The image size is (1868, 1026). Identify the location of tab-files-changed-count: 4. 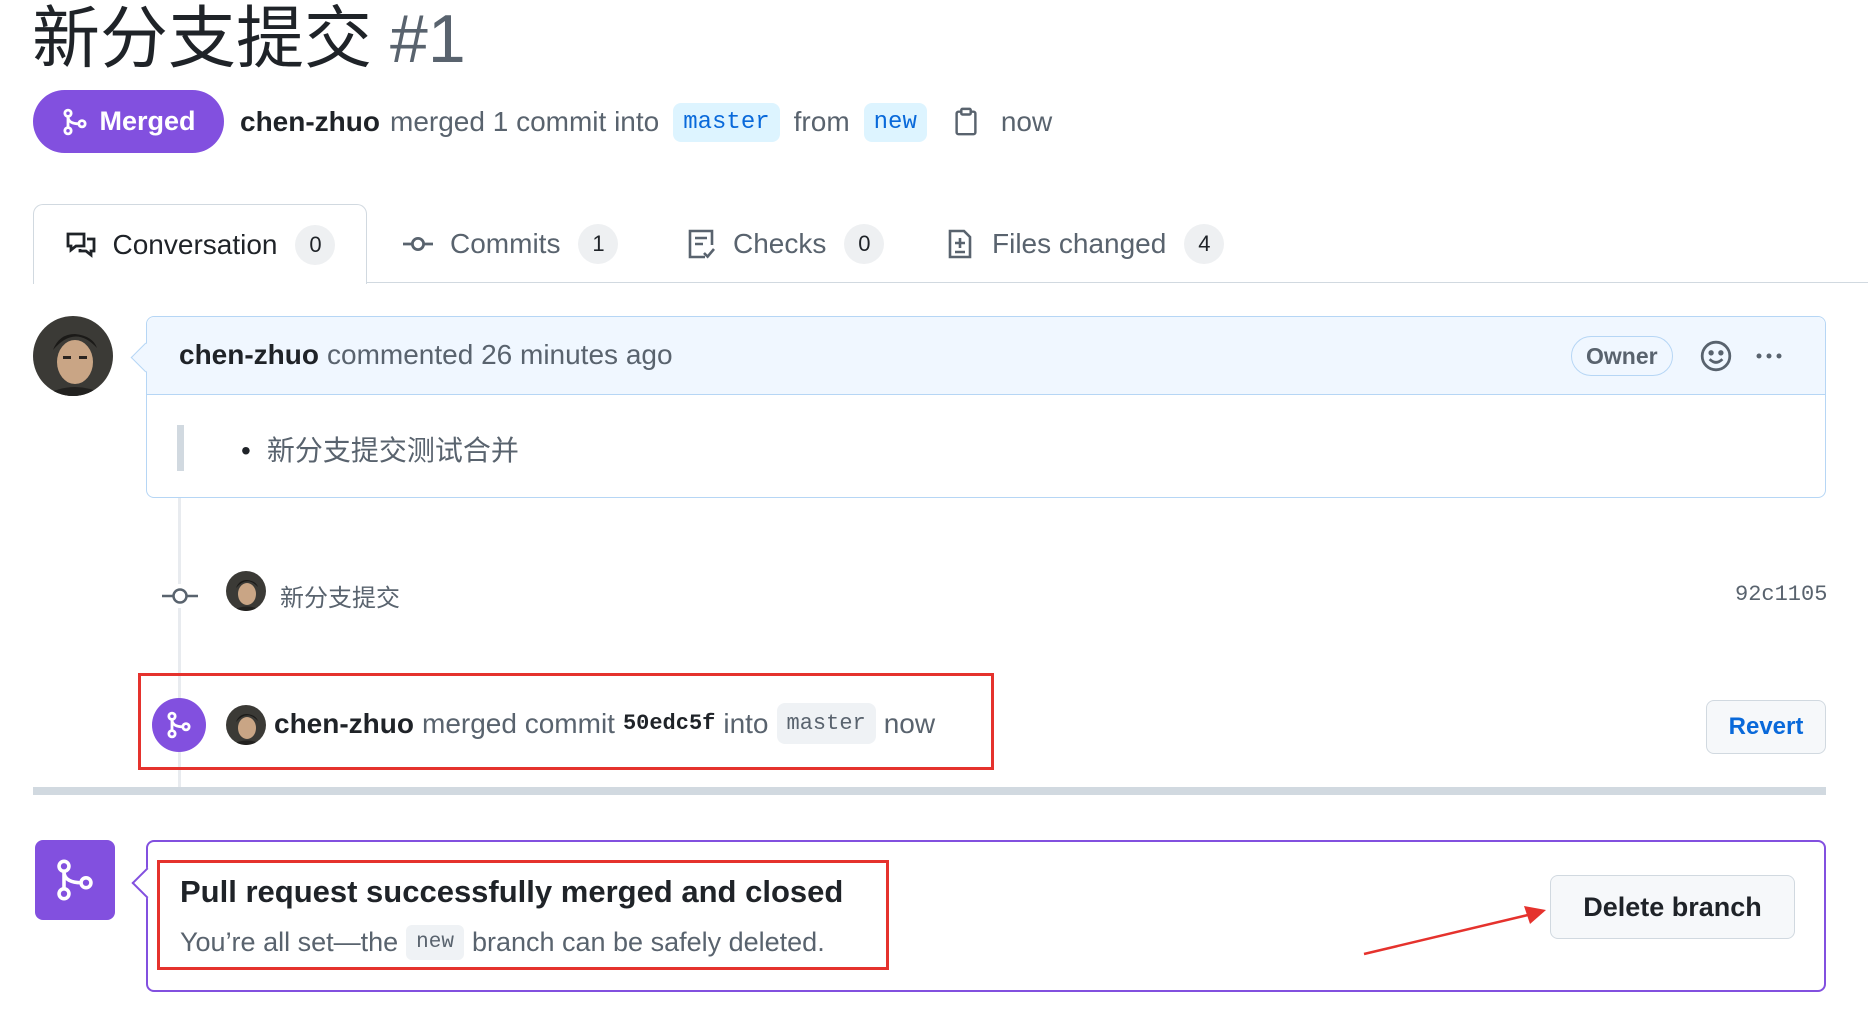
(1204, 244).